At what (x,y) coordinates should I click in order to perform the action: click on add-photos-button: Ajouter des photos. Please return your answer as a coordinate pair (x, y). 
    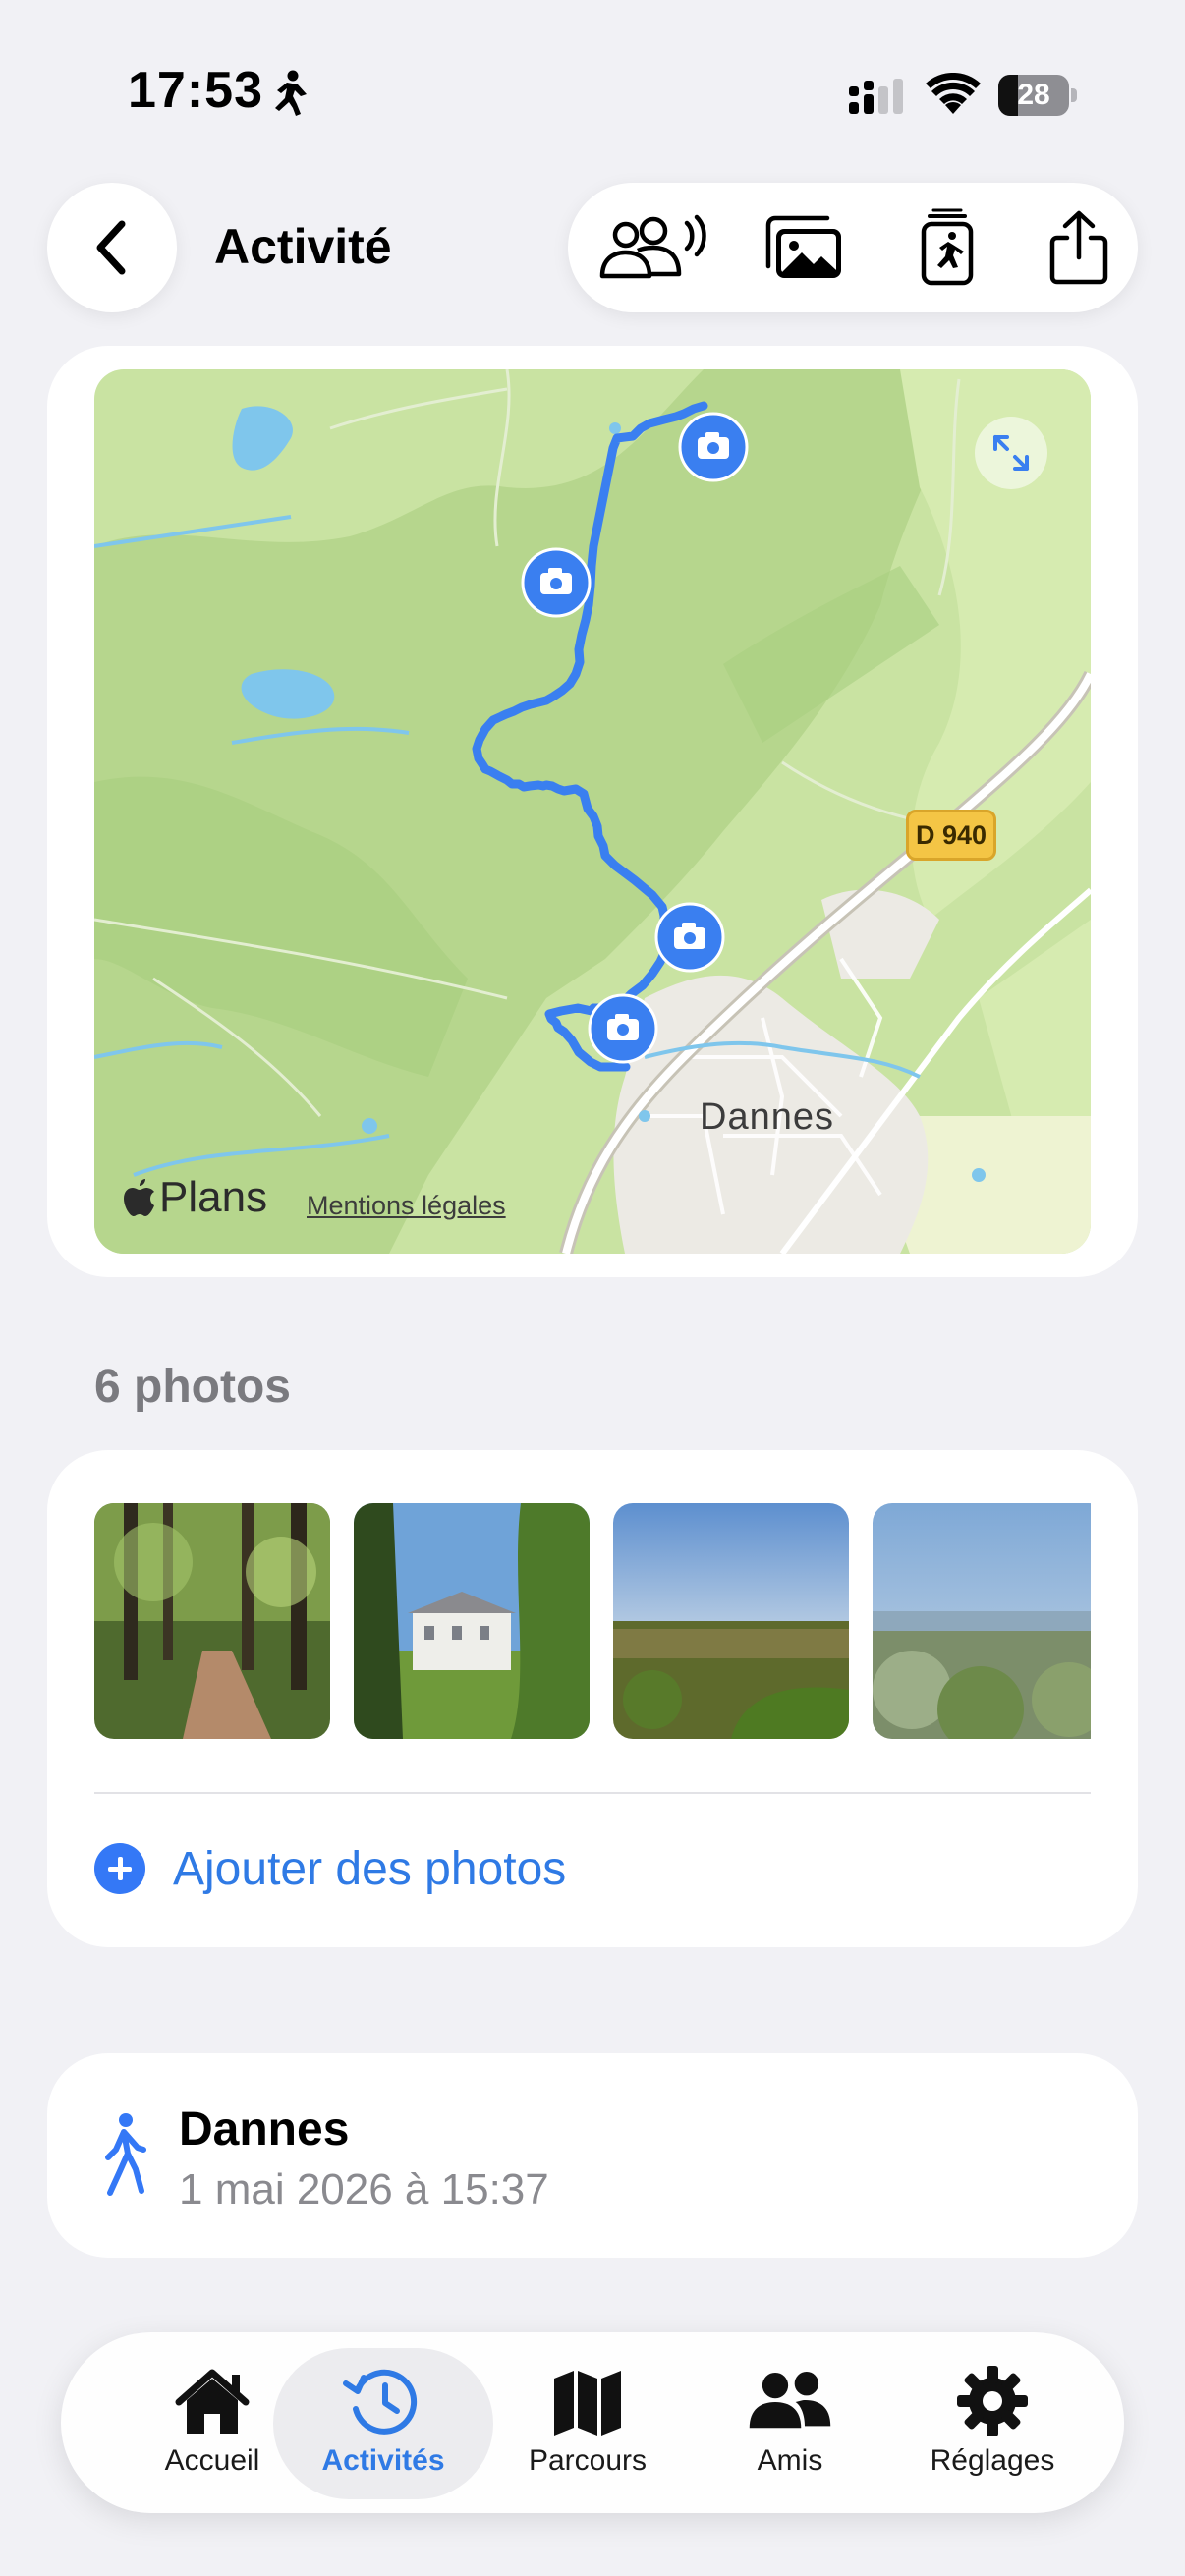
    Looking at the image, I should click on (438, 1869).